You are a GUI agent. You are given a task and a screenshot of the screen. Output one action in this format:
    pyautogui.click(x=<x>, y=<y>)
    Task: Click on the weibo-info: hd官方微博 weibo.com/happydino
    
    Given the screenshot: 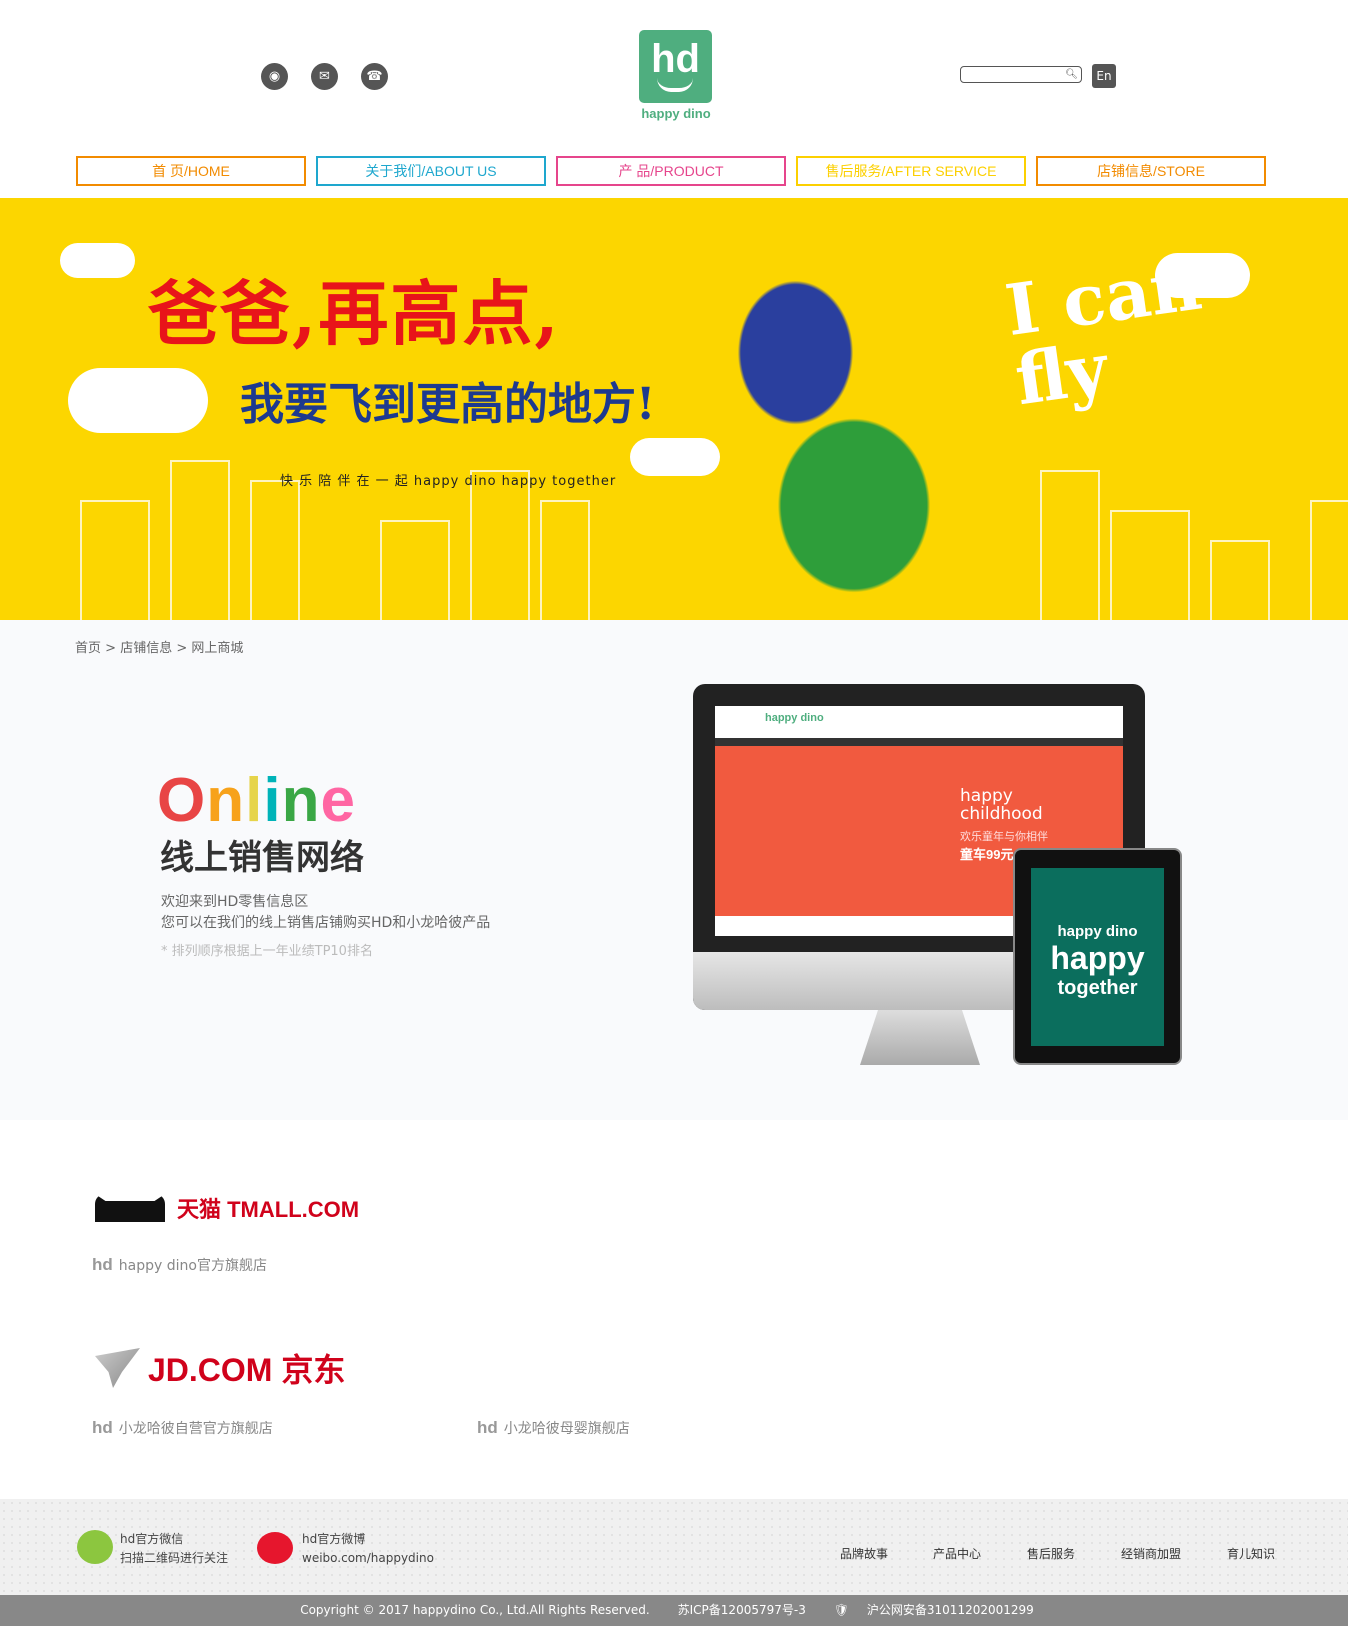 What is the action you would take?
    pyautogui.click(x=368, y=1549)
    